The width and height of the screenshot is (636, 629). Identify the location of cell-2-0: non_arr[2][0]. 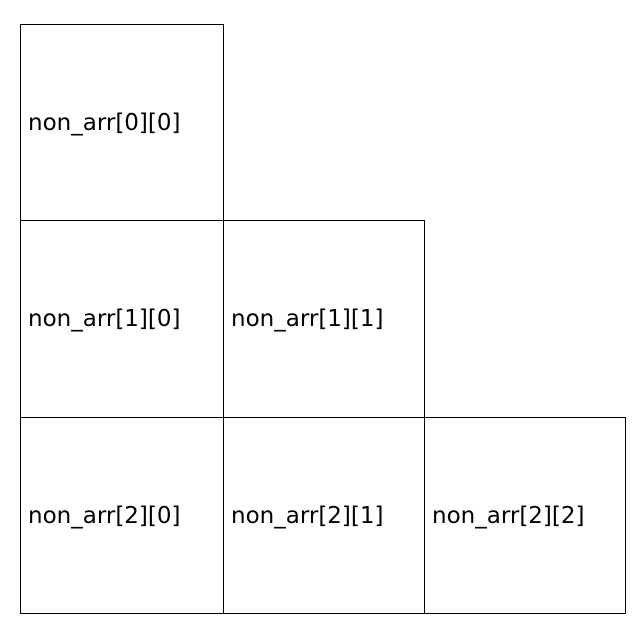
(122, 515).